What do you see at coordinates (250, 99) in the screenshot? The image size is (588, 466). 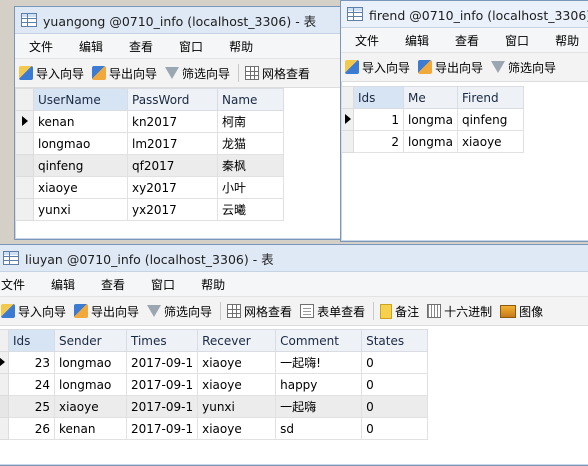 I see `column-header-name: Name` at bounding box center [250, 99].